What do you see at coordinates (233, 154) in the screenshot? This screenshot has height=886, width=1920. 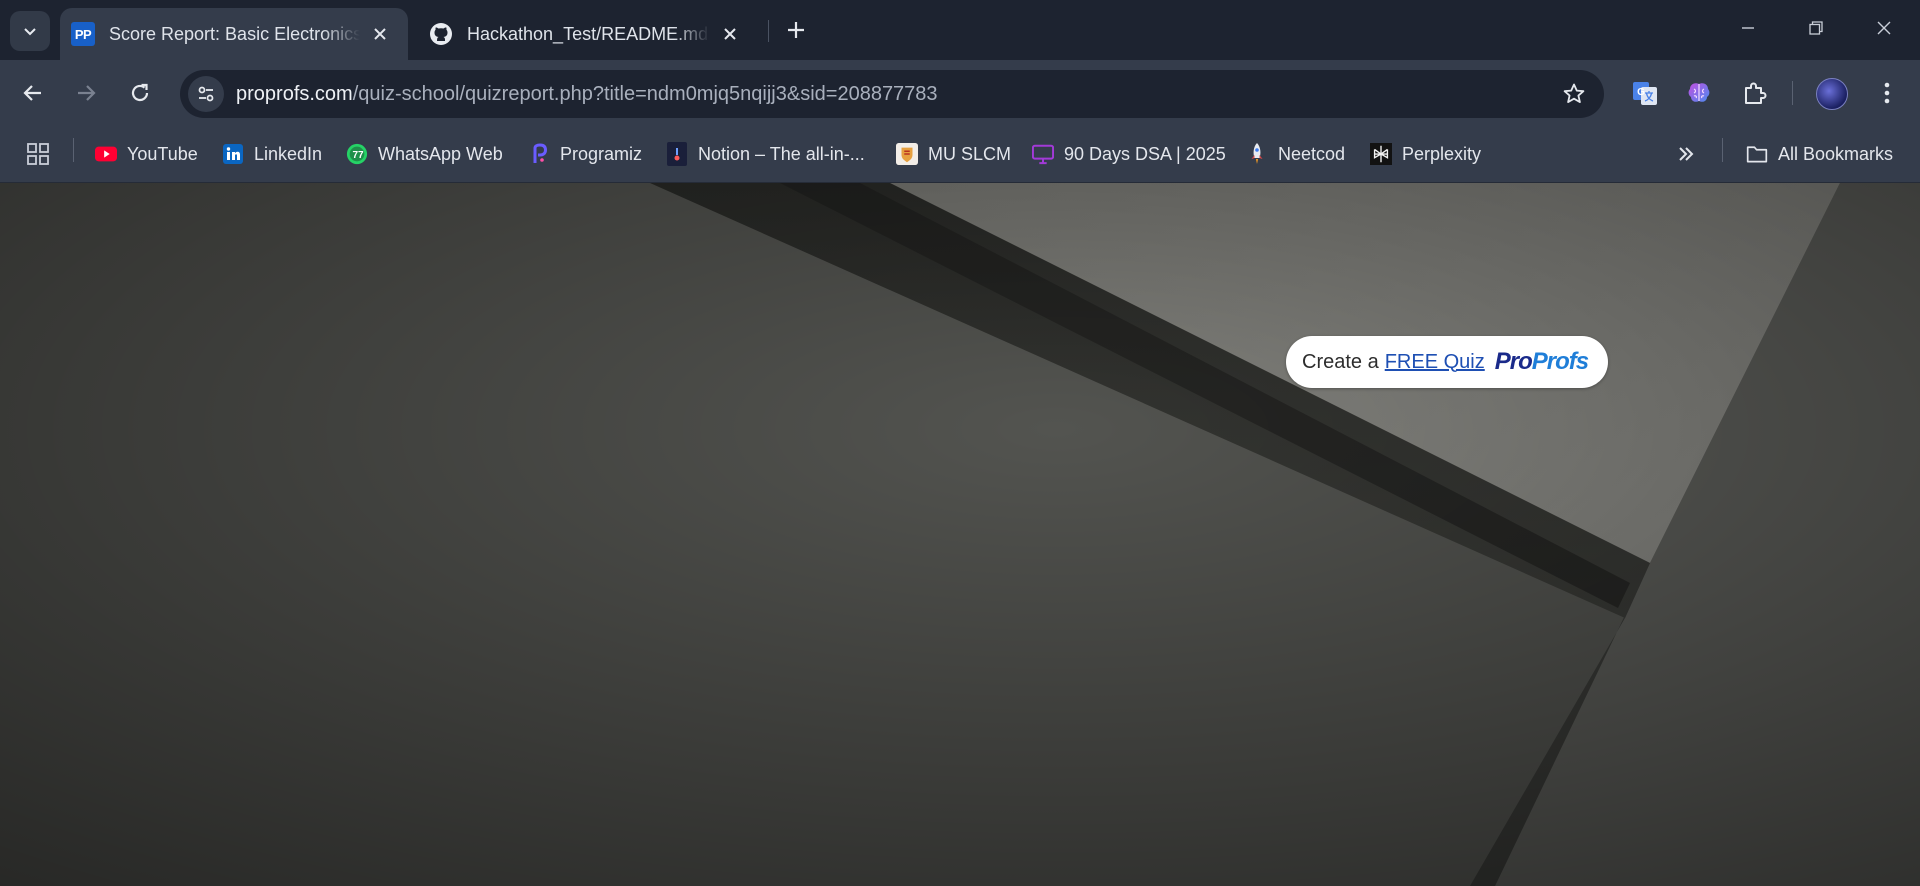 I see `linkedin-icon` at bounding box center [233, 154].